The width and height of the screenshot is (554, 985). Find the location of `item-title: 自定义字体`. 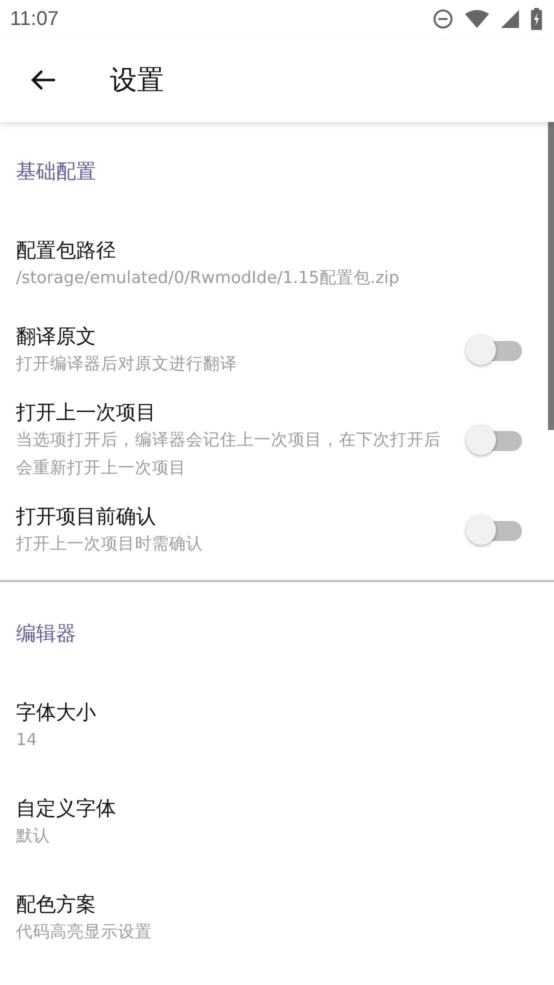

item-title: 自定义字体 is located at coordinates (66, 808).